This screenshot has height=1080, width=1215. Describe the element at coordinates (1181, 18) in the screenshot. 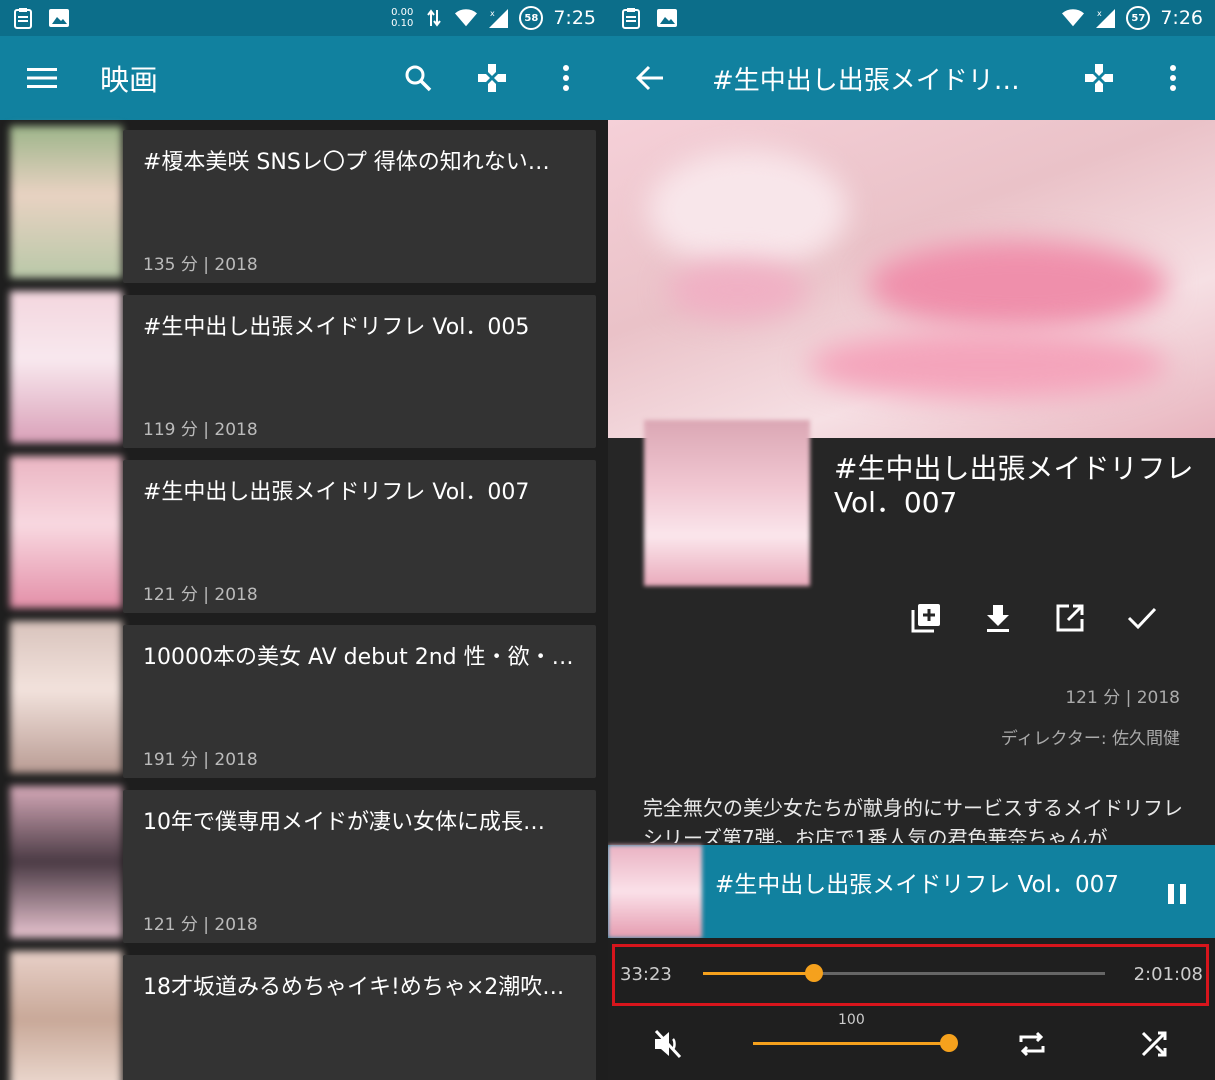

I see `clock: 7:26` at that location.